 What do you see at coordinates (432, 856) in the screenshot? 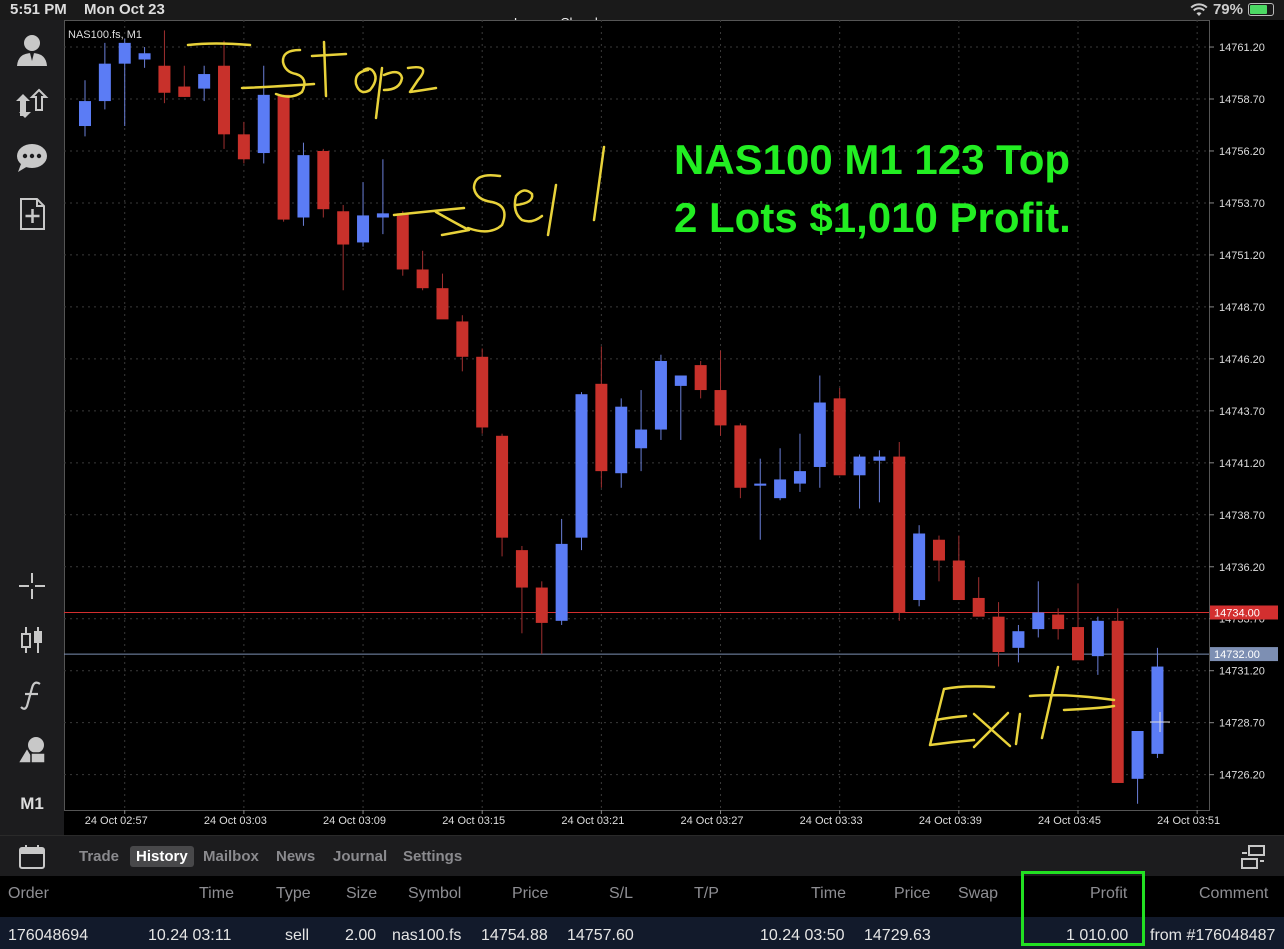
I see `tab-settings: Settings` at bounding box center [432, 856].